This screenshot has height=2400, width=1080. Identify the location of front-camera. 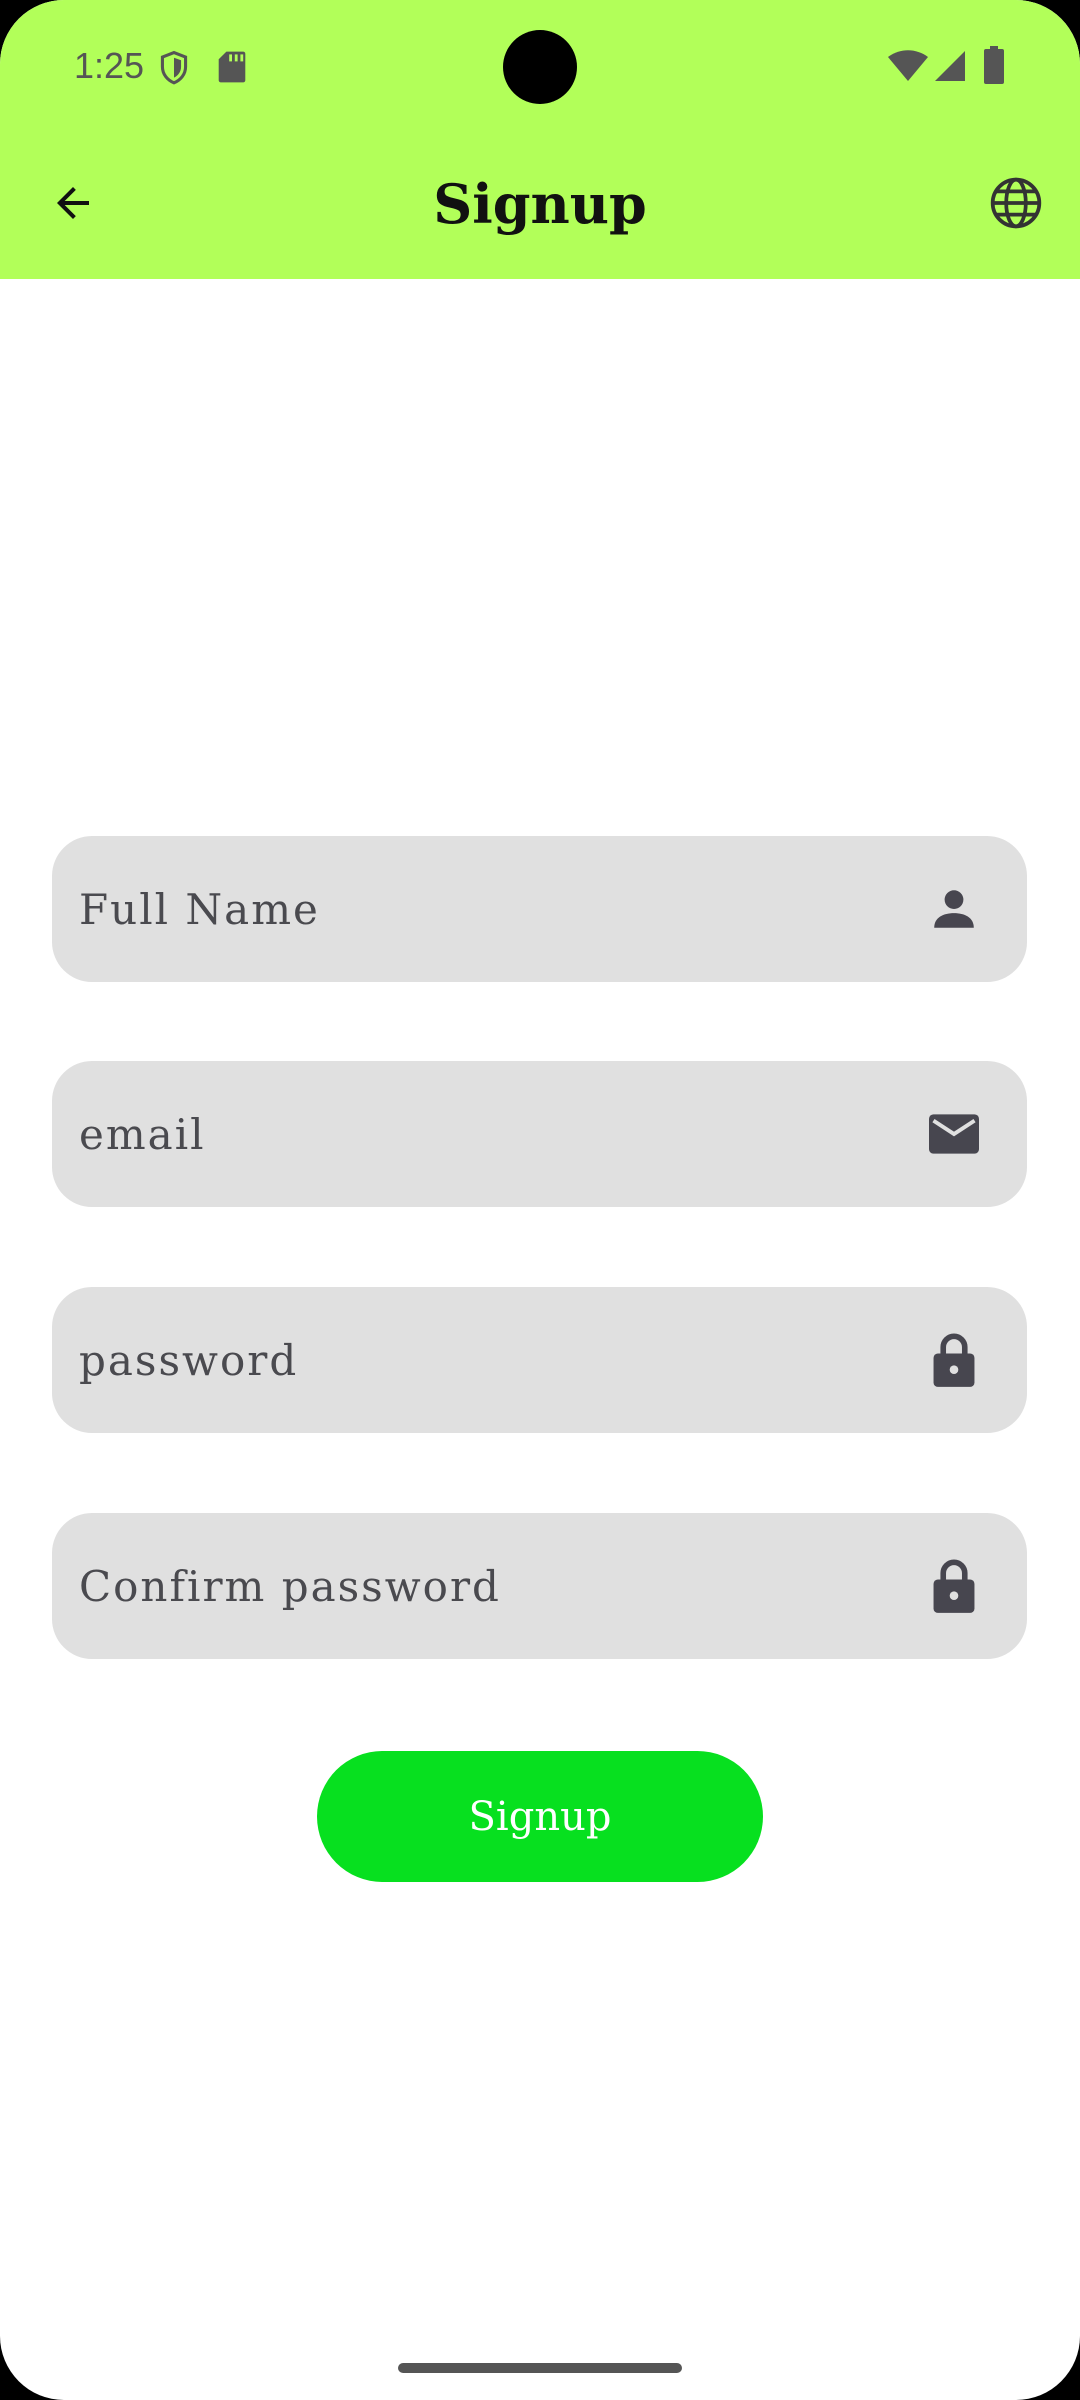
(540, 67).